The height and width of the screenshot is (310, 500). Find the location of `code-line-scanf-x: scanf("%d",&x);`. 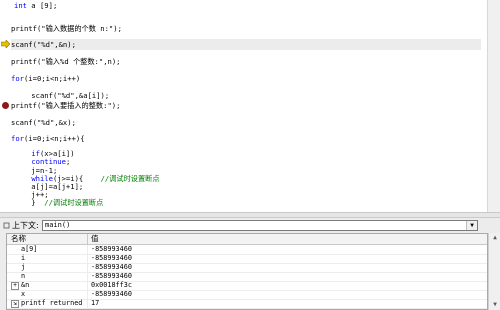

code-line-scanf-x: scanf("%d",&x); is located at coordinates (43, 122).